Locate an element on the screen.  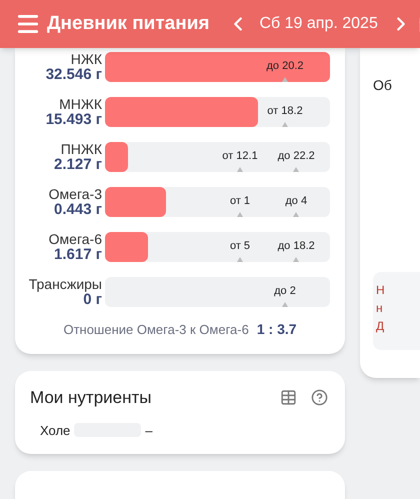
help-icon is located at coordinates (319, 397).